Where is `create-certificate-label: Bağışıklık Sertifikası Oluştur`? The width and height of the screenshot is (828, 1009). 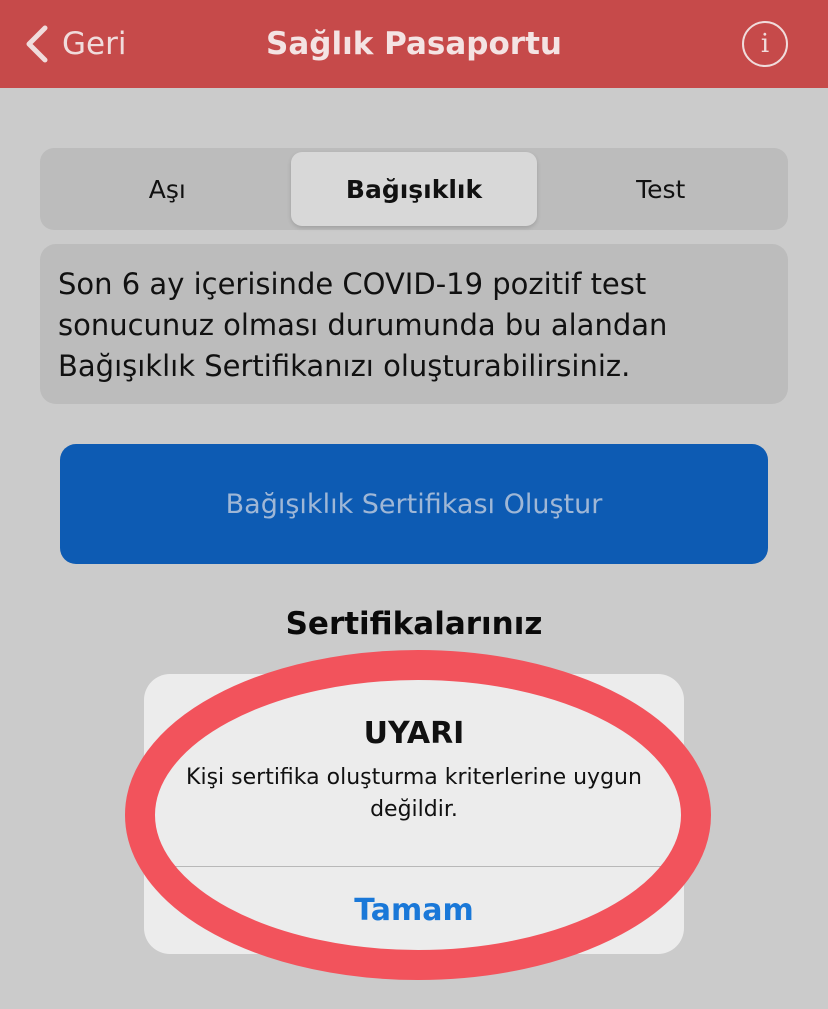 create-certificate-label: Bağışıklık Sertifikası Oluştur is located at coordinates (414, 504).